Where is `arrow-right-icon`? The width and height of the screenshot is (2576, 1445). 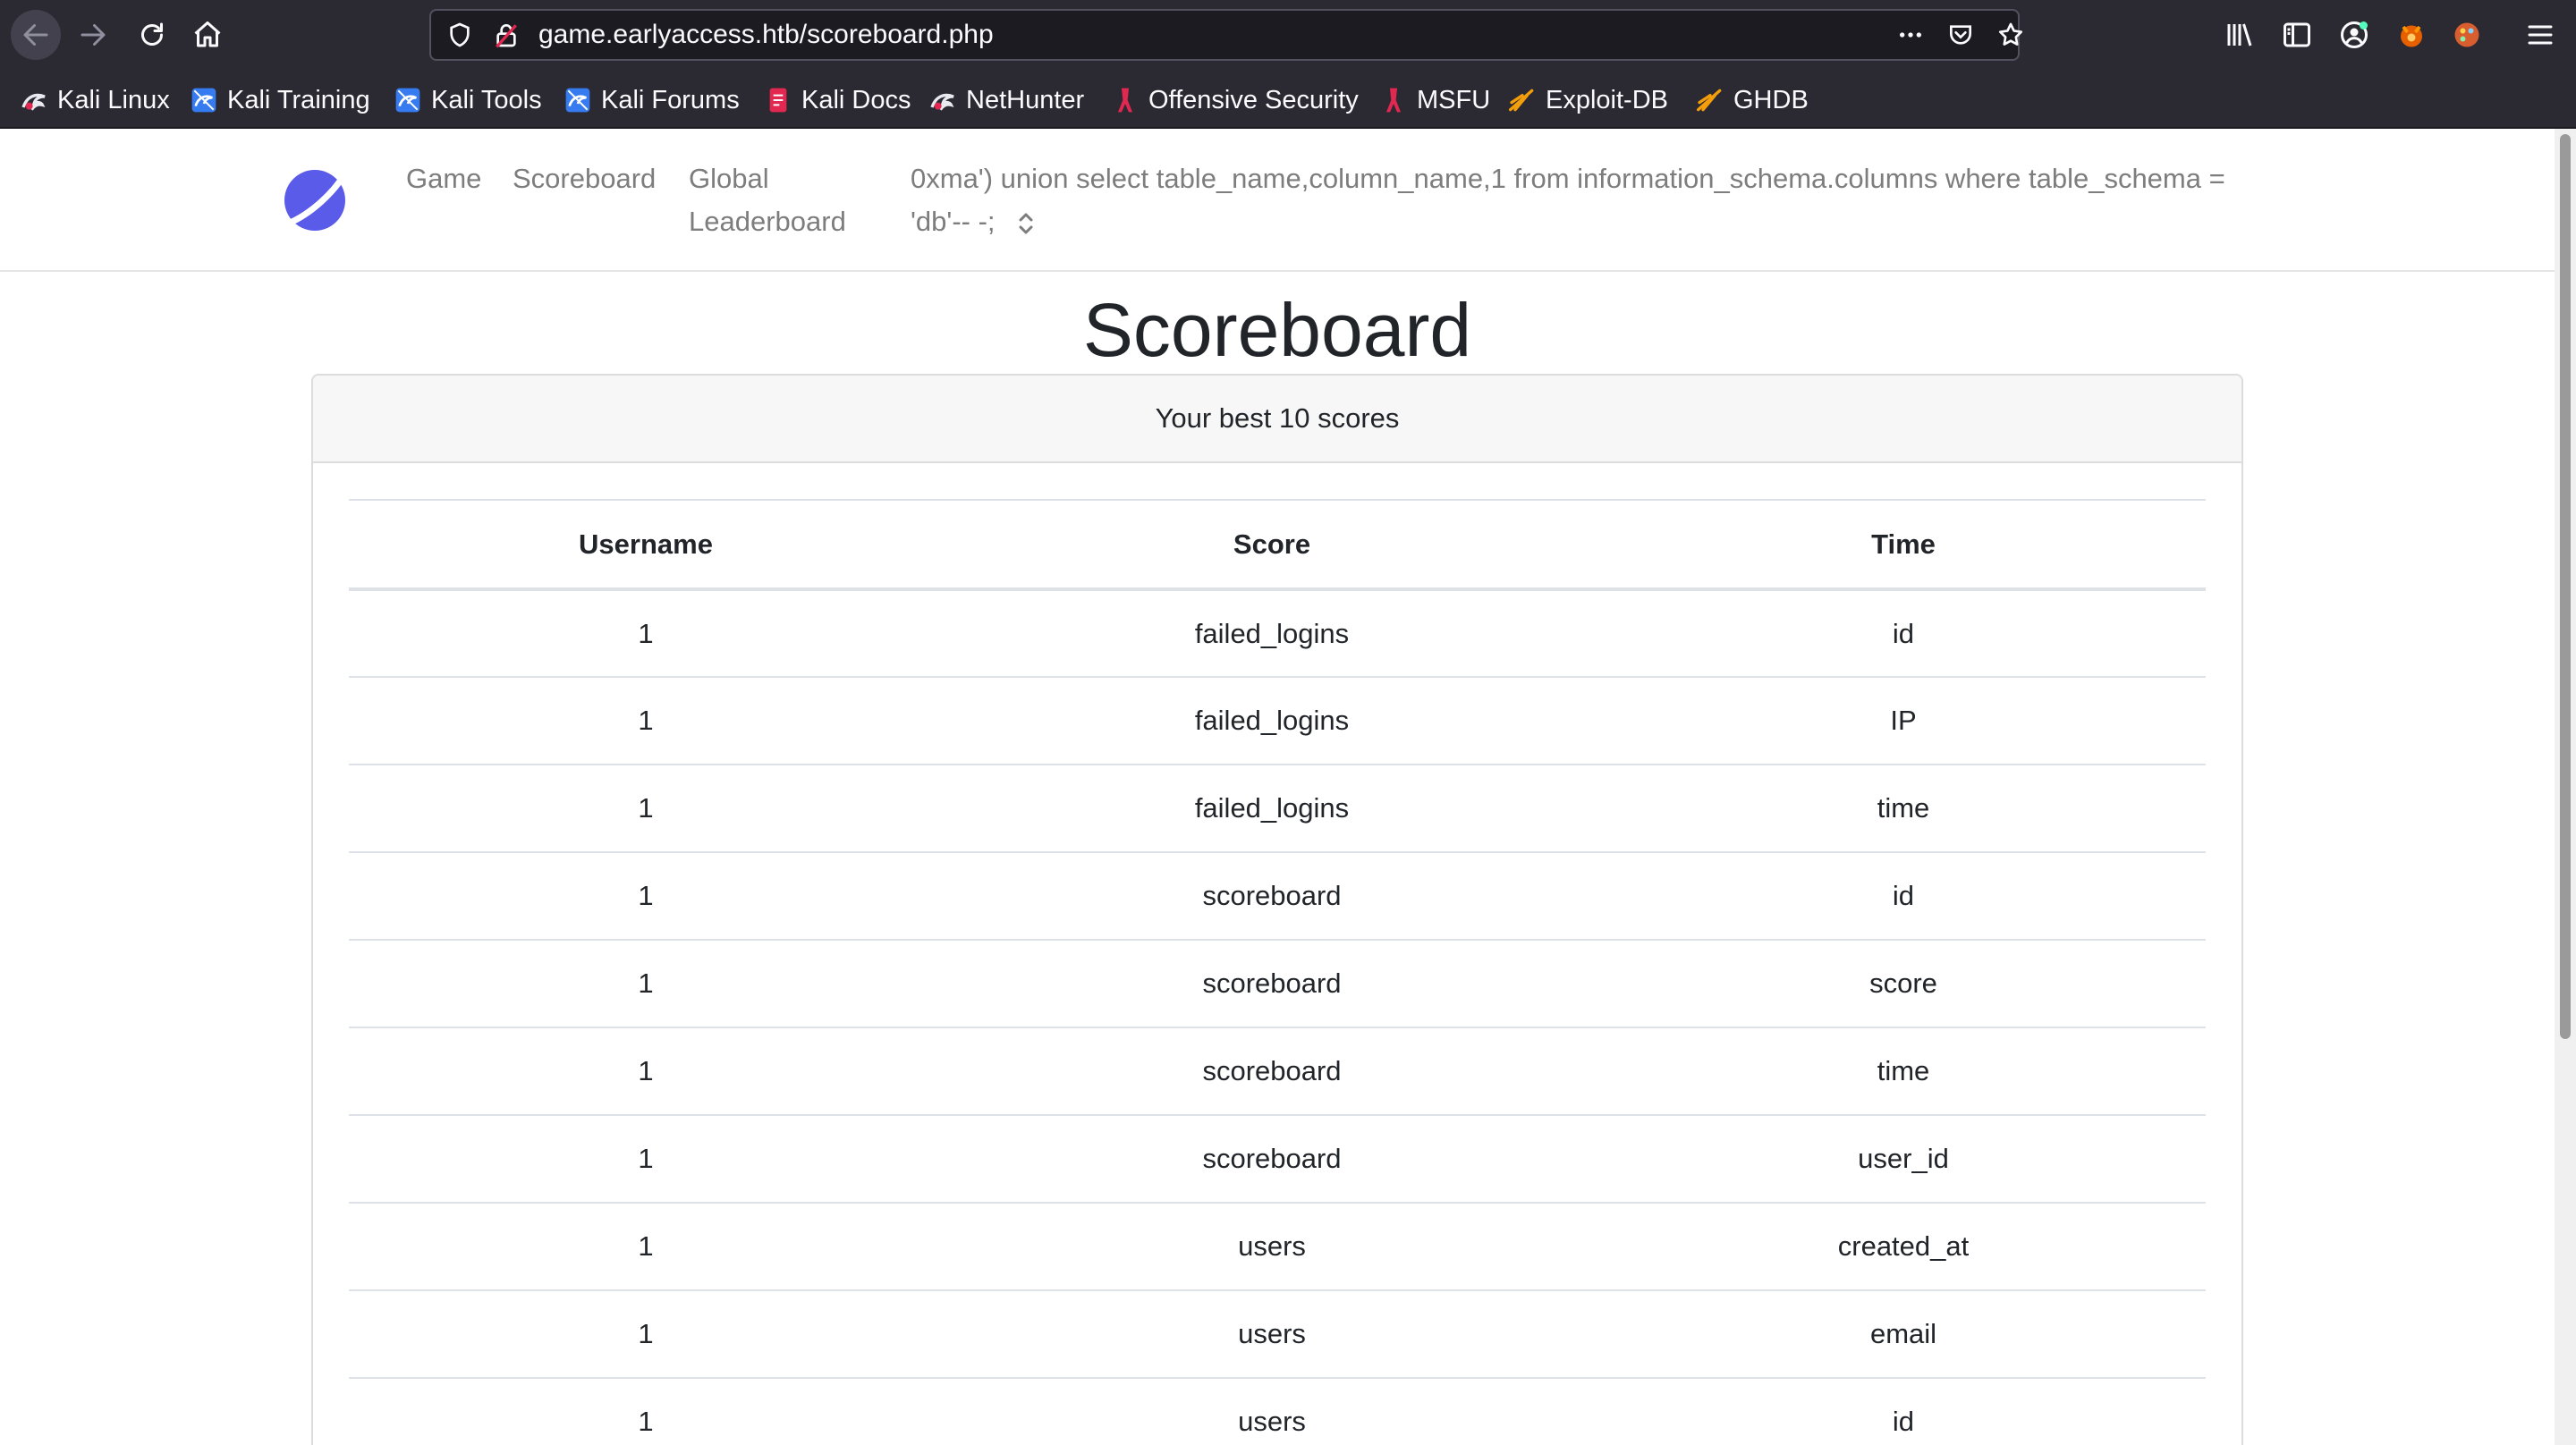 arrow-right-icon is located at coordinates (93, 35).